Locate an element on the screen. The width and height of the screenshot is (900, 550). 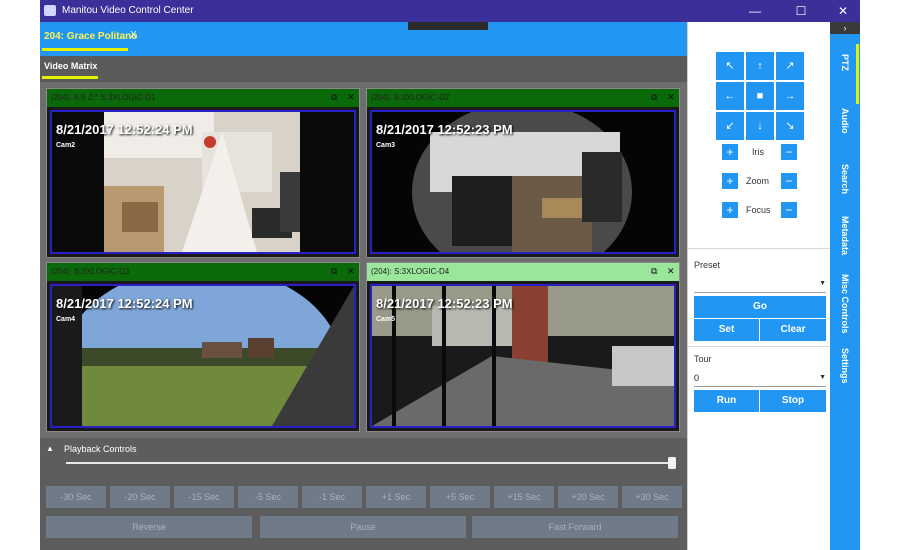
seek-minus-1-button: -1 Sec is located at coordinates (332, 497).